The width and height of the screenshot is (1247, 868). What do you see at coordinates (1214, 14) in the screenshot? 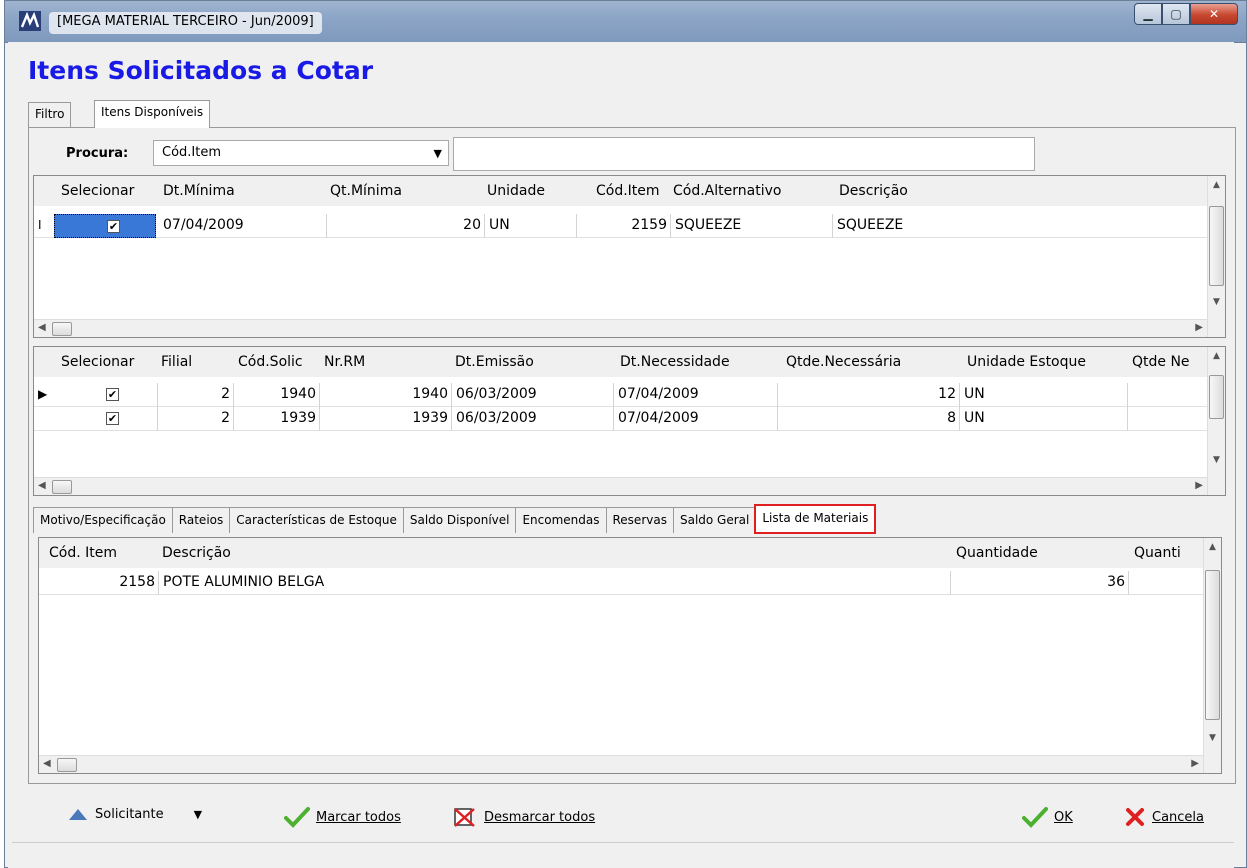
I see `close-button: ✕` at bounding box center [1214, 14].